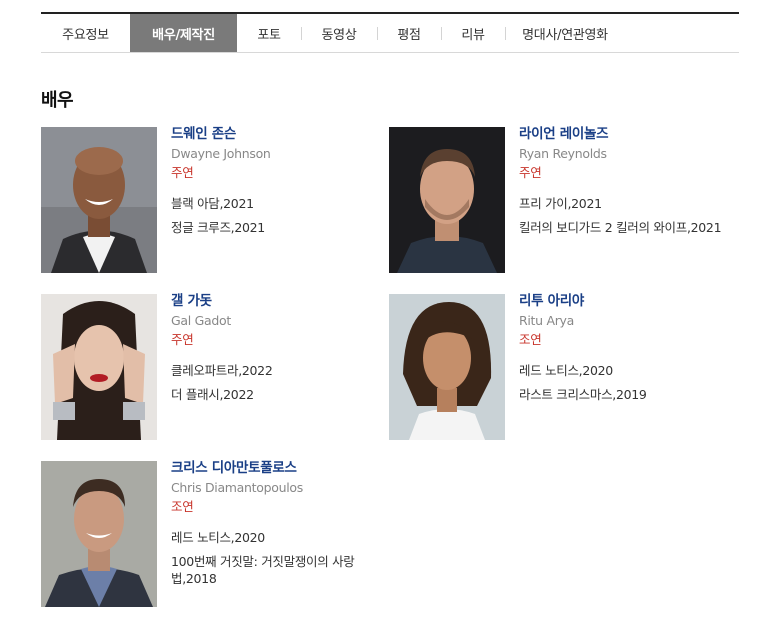 This screenshot has width=769, height=624. I want to click on filmography-item: 더 플래시,2022, so click(280, 394).